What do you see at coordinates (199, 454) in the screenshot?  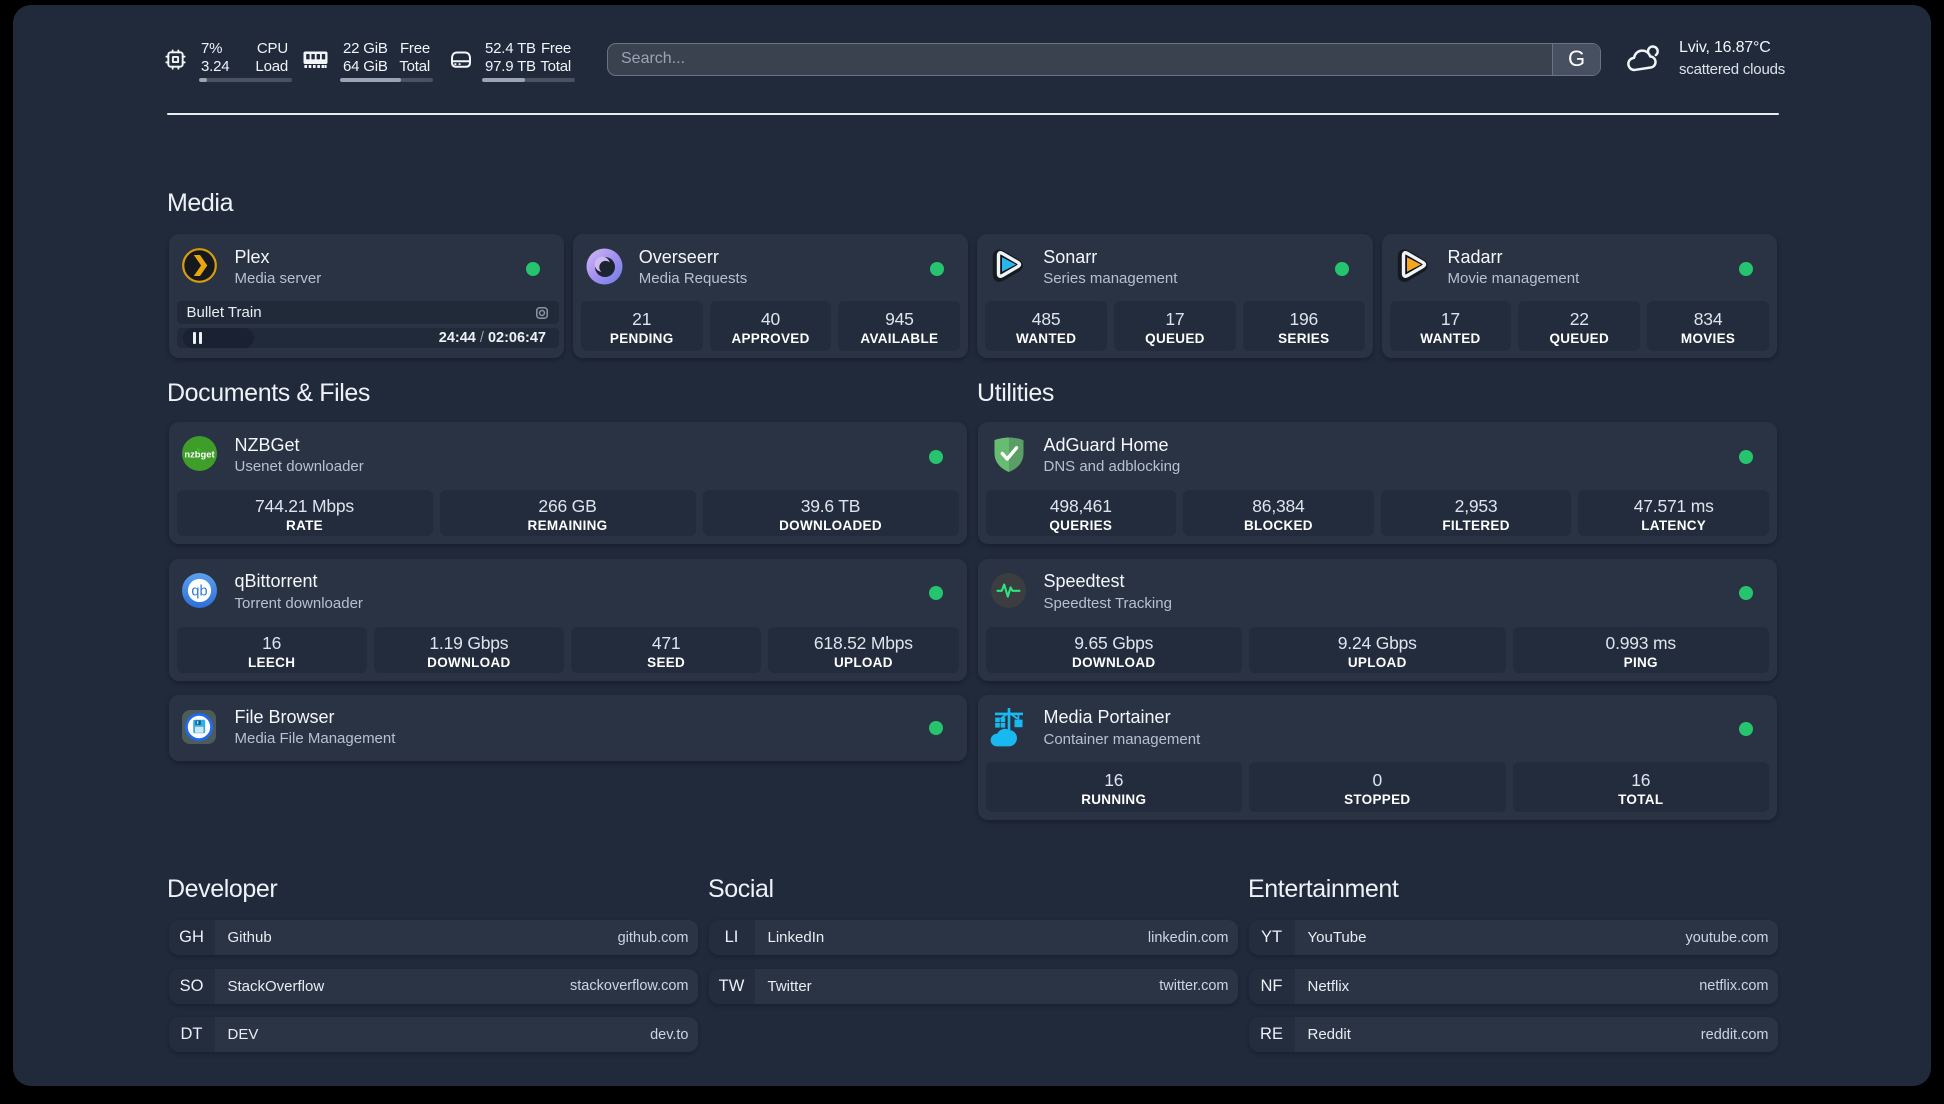 I see `svg-text: nzbget` at bounding box center [199, 454].